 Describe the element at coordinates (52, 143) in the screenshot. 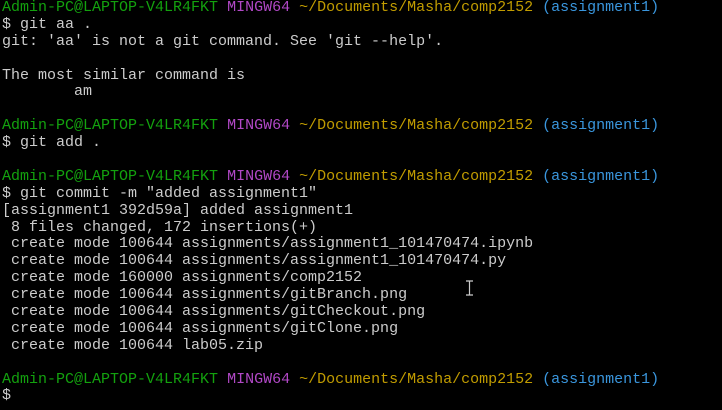

I see `command-line: $ git add .` at that location.